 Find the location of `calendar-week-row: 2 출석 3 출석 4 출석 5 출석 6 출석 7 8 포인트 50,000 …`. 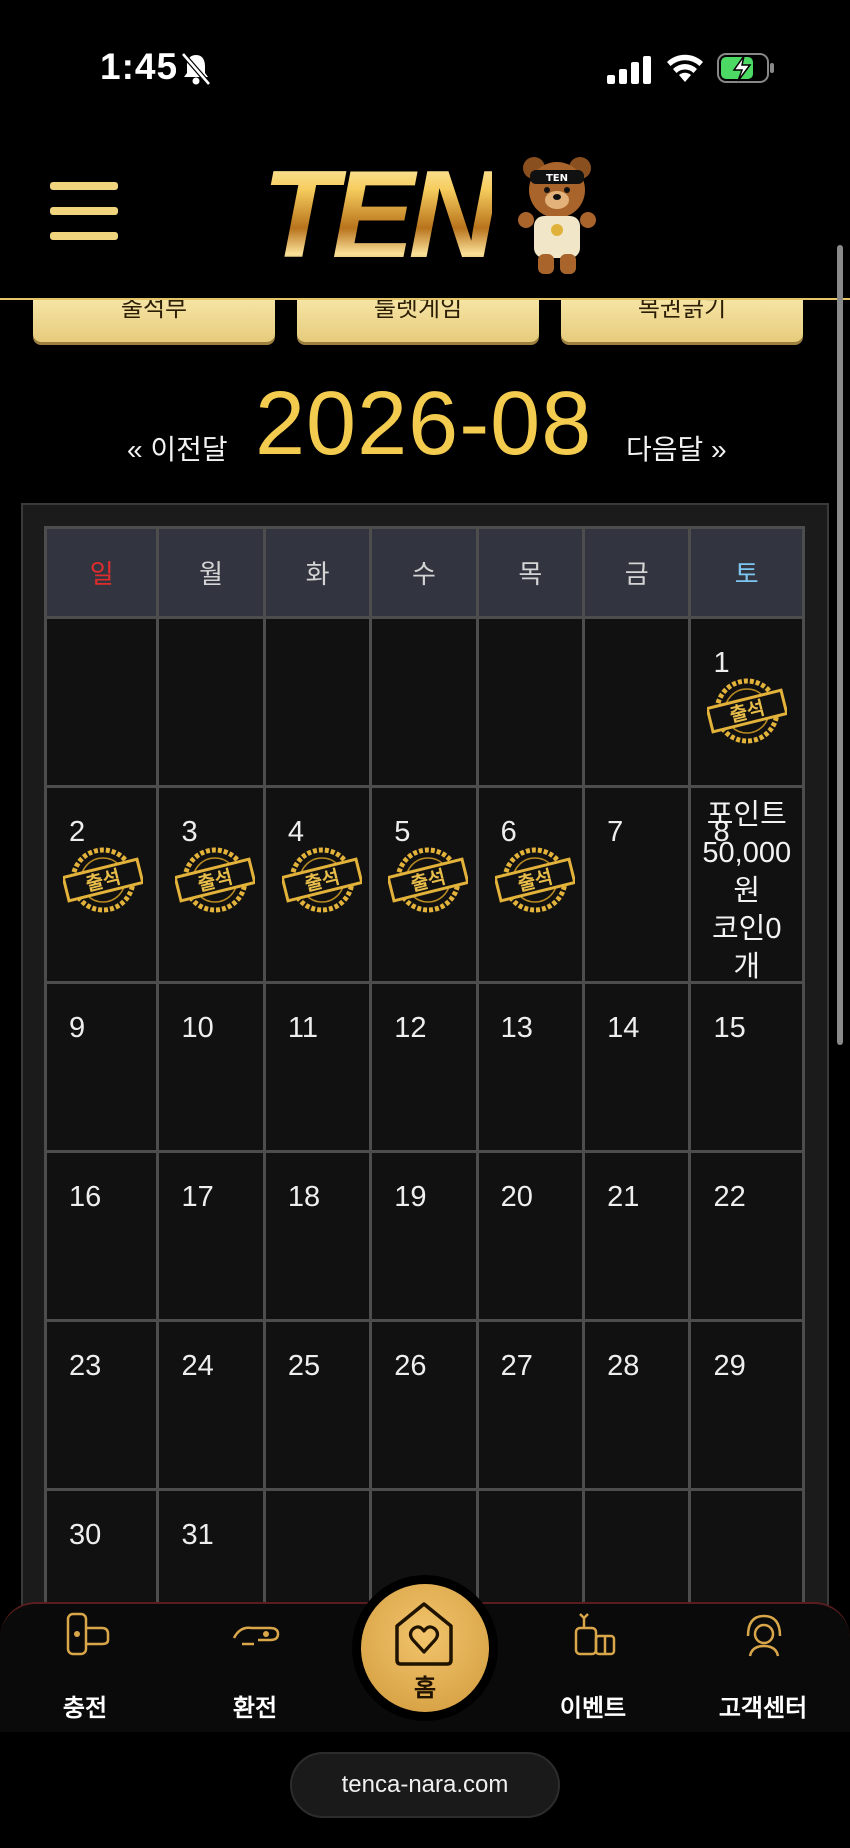

calendar-week-row: 2 출석 3 출석 4 출석 5 출석 6 출석 7 8 포인트 50,000 … is located at coordinates (424, 885).